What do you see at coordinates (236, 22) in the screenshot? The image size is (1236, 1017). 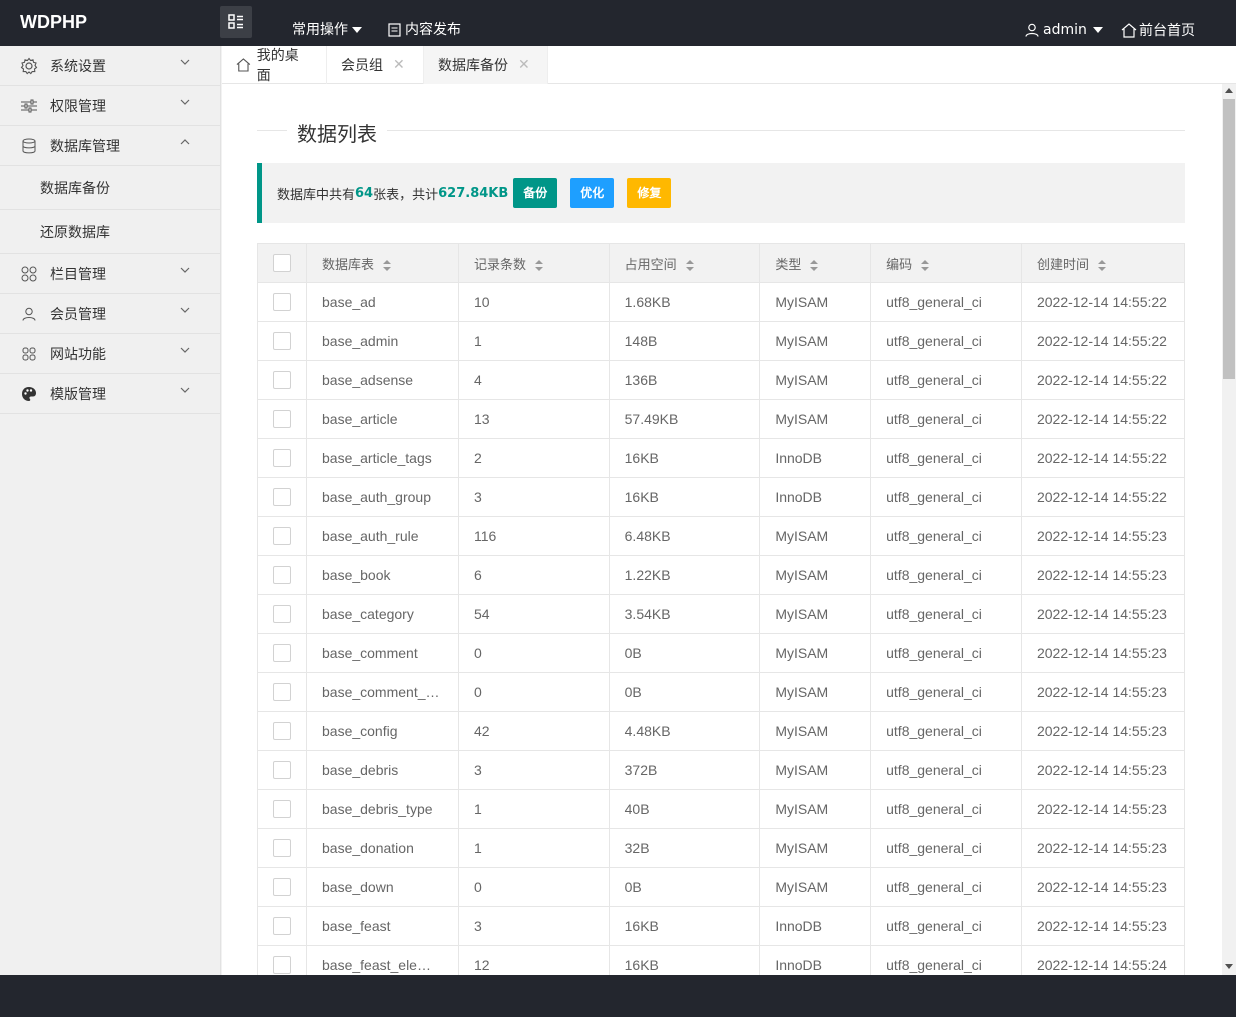 I see `menu-toggle-button` at bounding box center [236, 22].